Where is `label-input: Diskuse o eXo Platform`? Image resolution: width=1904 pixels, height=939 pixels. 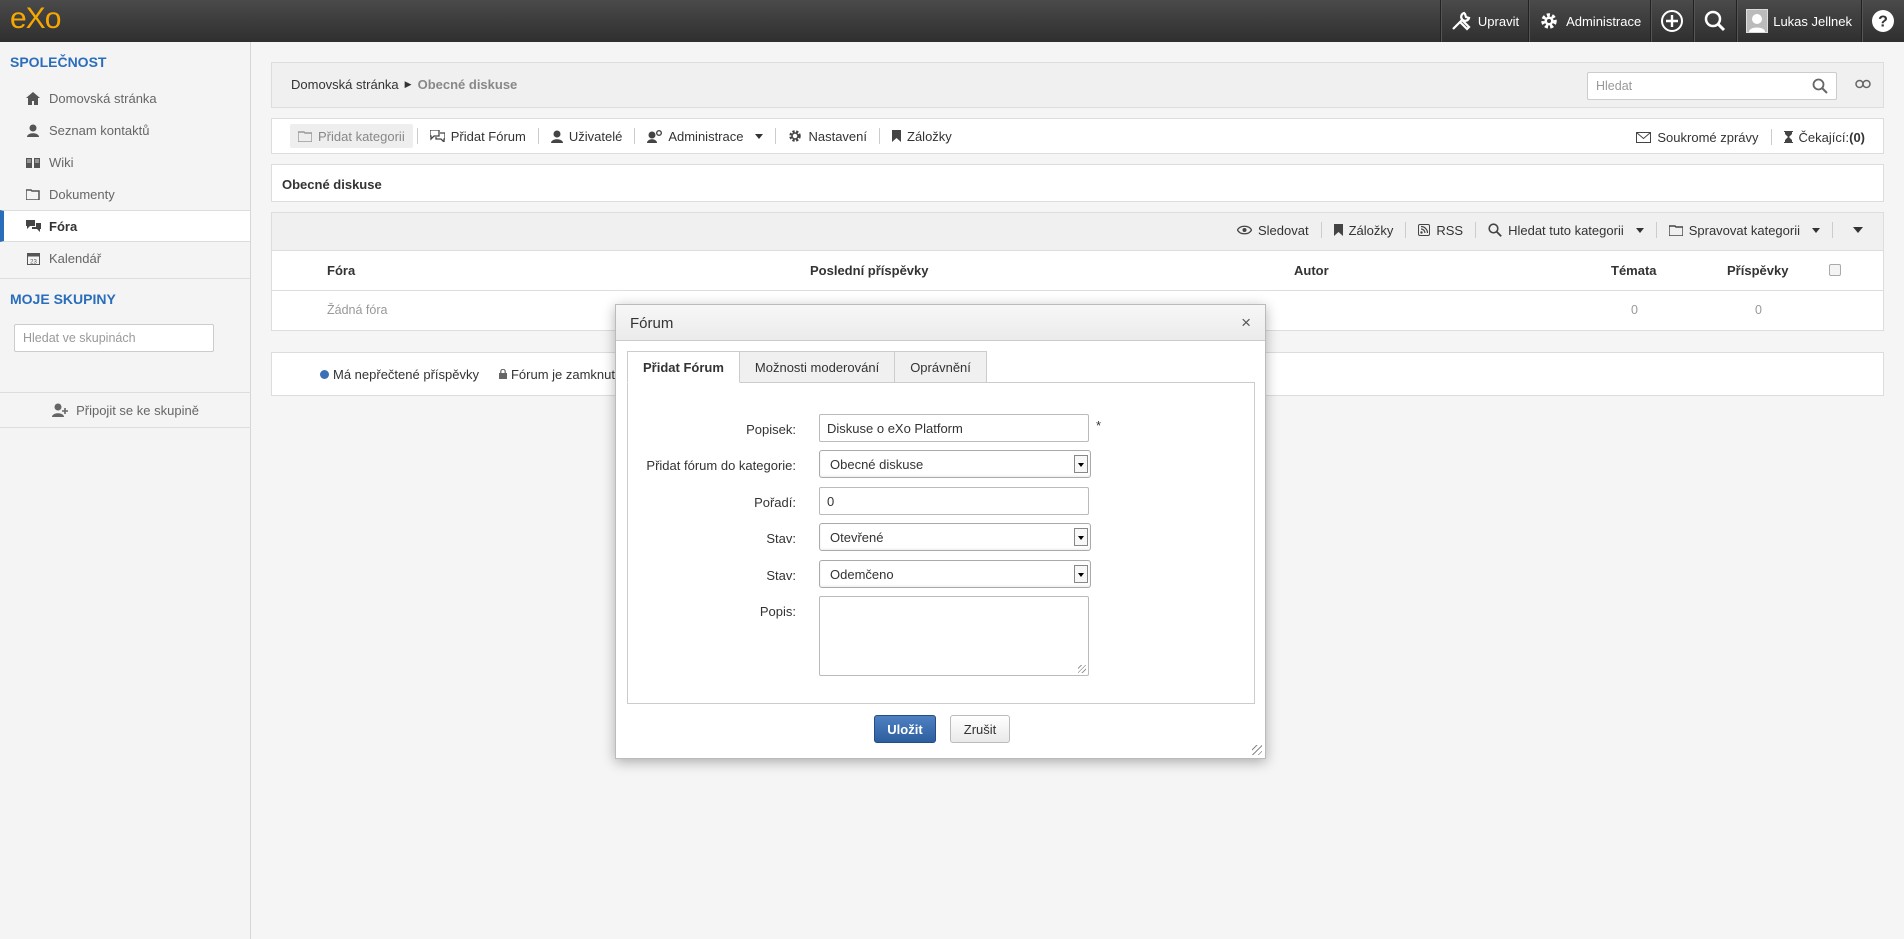 label-input: Diskuse o eXo Platform is located at coordinates (954, 428).